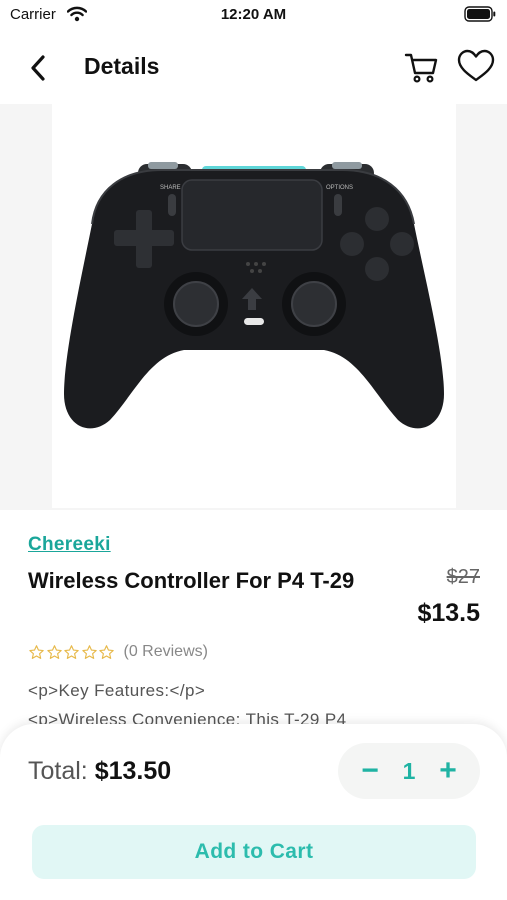 This screenshot has width=507, height=900. What do you see at coordinates (118, 652) in the screenshot?
I see `rating-row: (0 Reviews)` at bounding box center [118, 652].